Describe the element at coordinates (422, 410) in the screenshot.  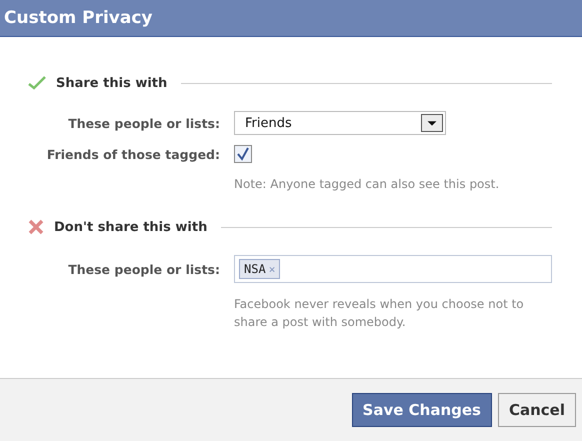
I see `save-button: Save Changes` at that location.